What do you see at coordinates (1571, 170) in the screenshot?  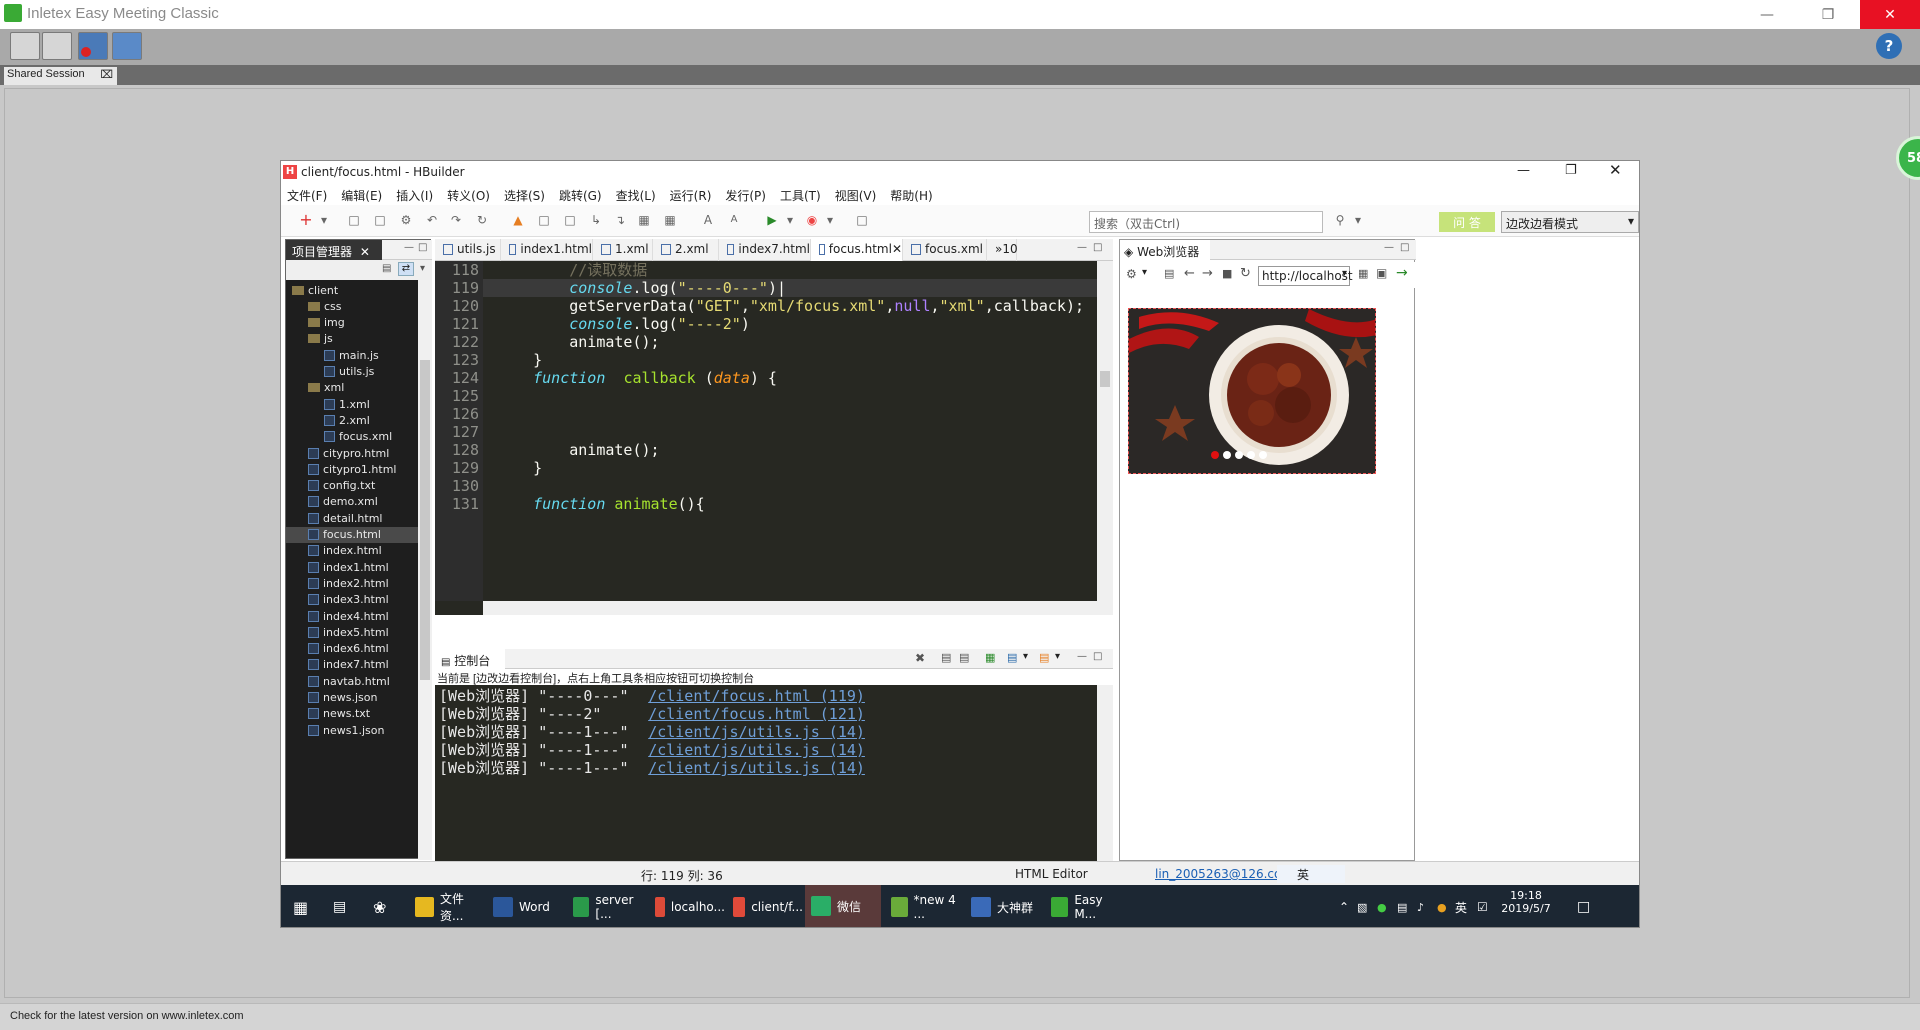 I see `restore-button: ❐` at bounding box center [1571, 170].